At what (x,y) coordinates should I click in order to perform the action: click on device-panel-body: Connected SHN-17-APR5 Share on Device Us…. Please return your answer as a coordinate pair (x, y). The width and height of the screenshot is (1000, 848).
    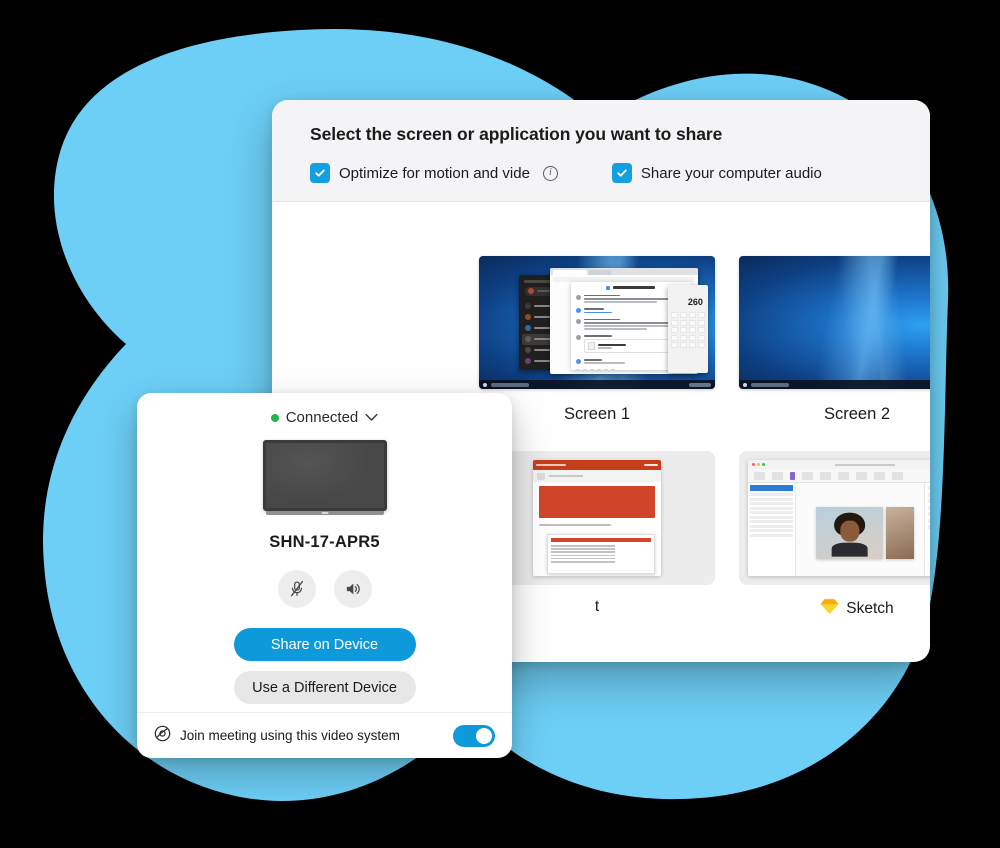
    Looking at the image, I should click on (324, 552).